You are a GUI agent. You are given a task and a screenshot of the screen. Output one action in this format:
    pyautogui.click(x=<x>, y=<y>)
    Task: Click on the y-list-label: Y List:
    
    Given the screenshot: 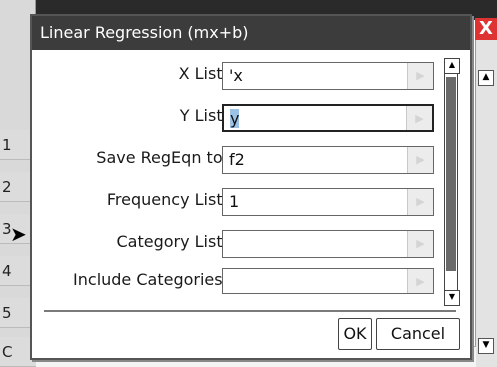 What is the action you would take?
    pyautogui.click(x=203, y=115)
    